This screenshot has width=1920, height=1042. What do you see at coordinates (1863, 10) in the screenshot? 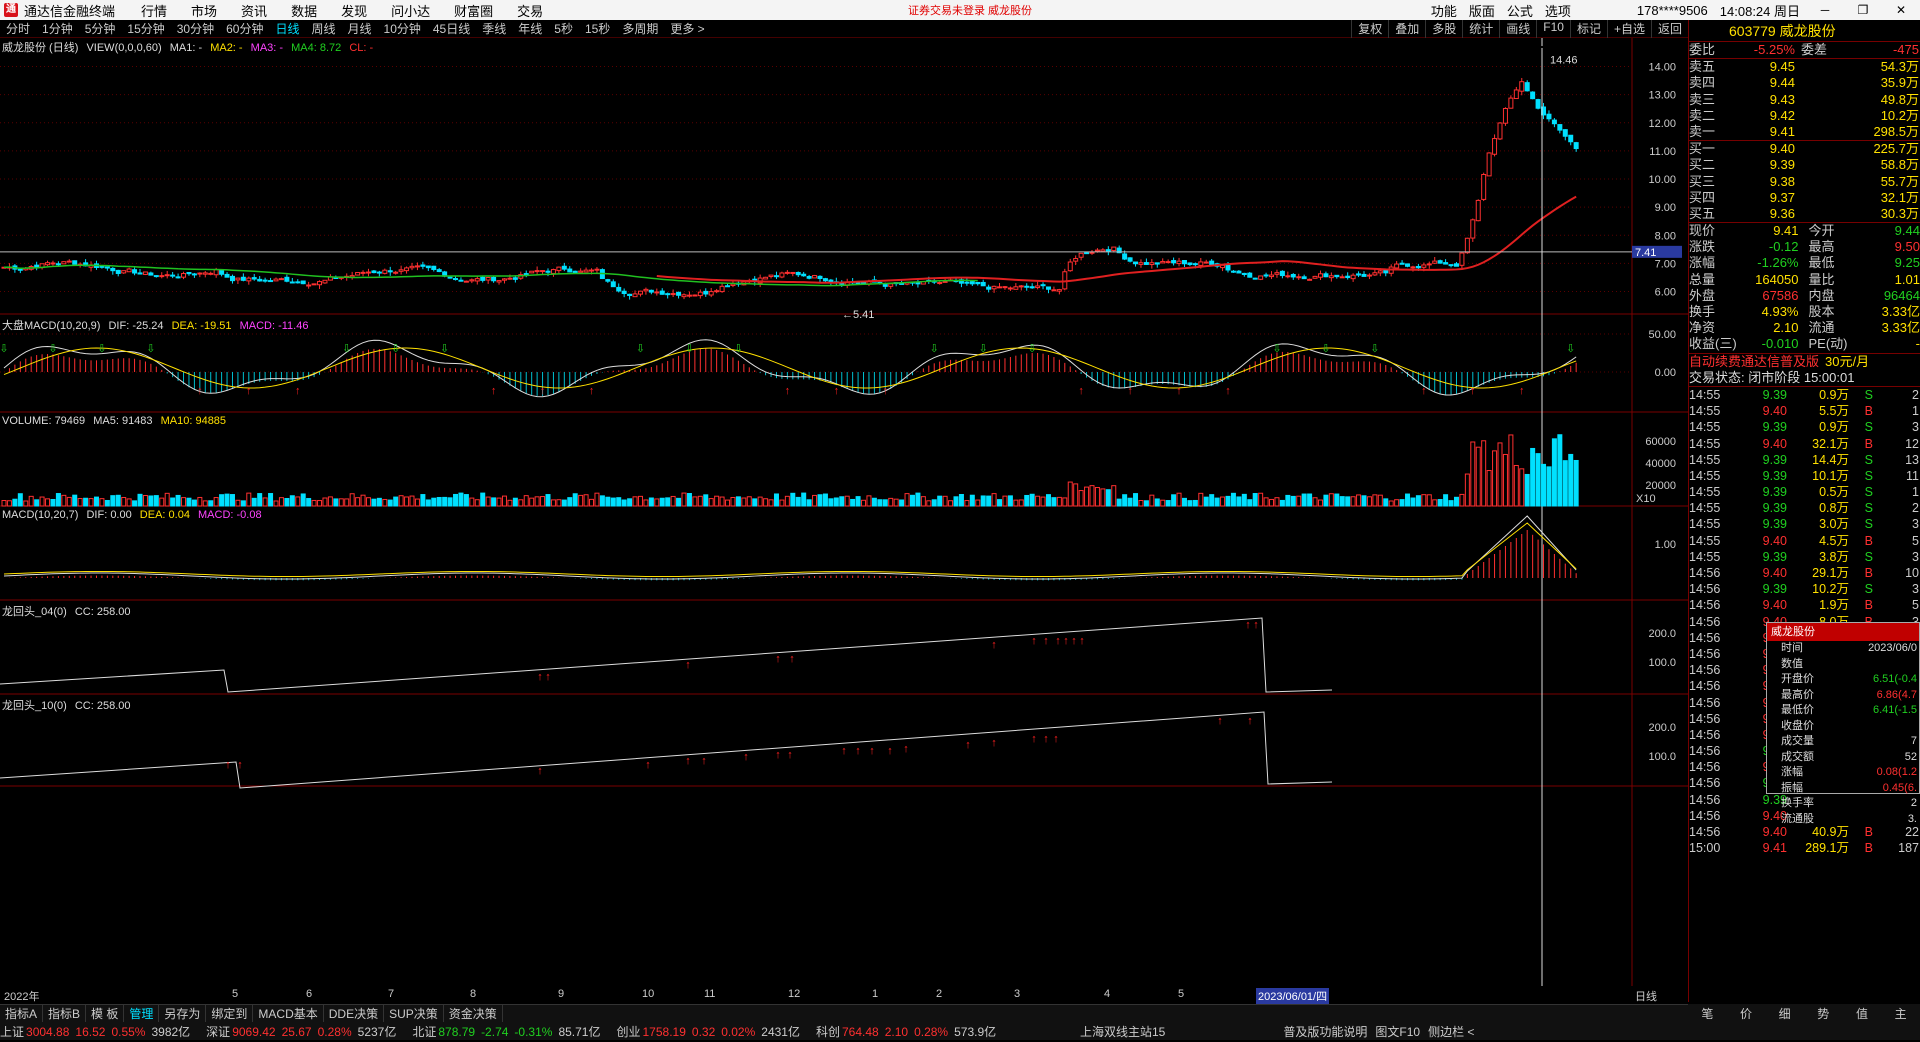
I see `restore-icon: ❐` at bounding box center [1863, 10].